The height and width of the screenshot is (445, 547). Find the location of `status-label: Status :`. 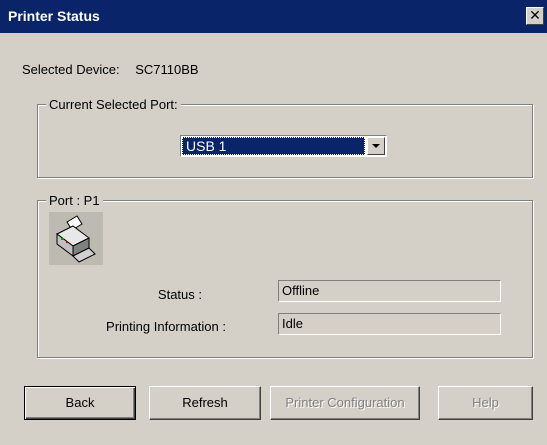

status-label: Status : is located at coordinates (179, 294).